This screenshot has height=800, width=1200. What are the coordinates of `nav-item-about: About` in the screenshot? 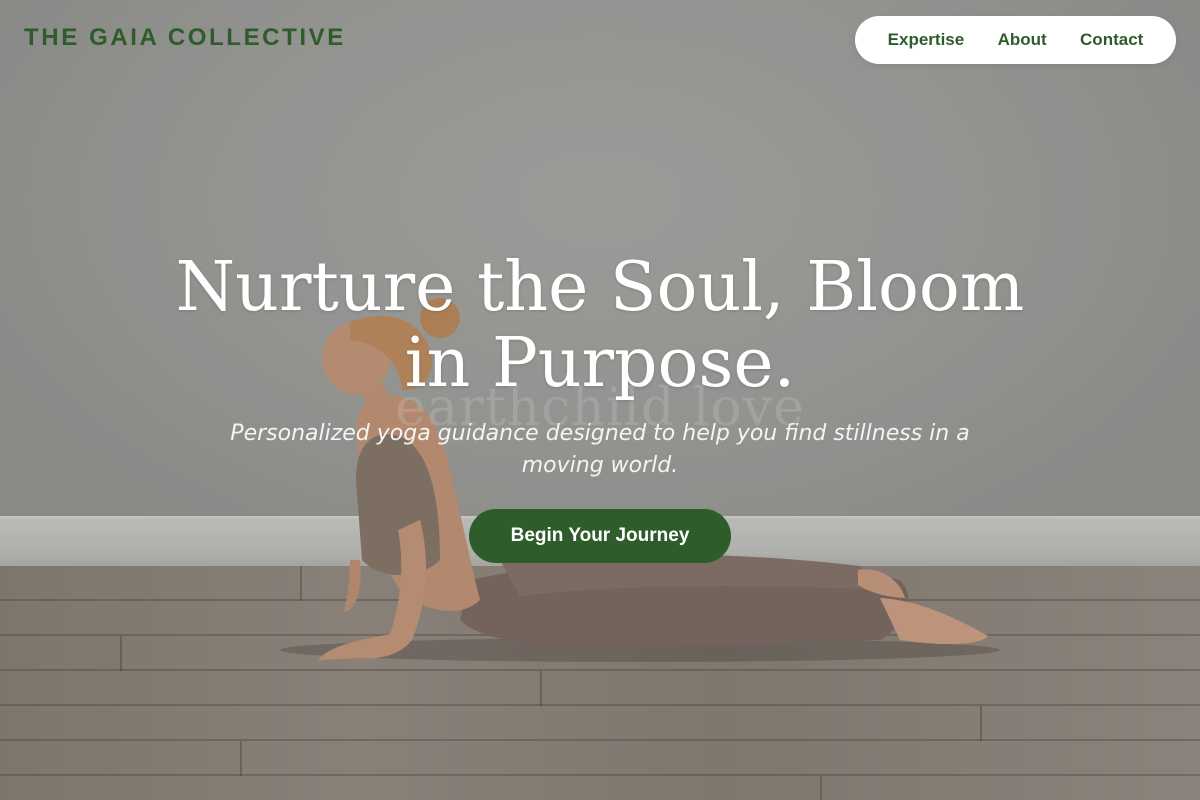 It's located at (1022, 40).